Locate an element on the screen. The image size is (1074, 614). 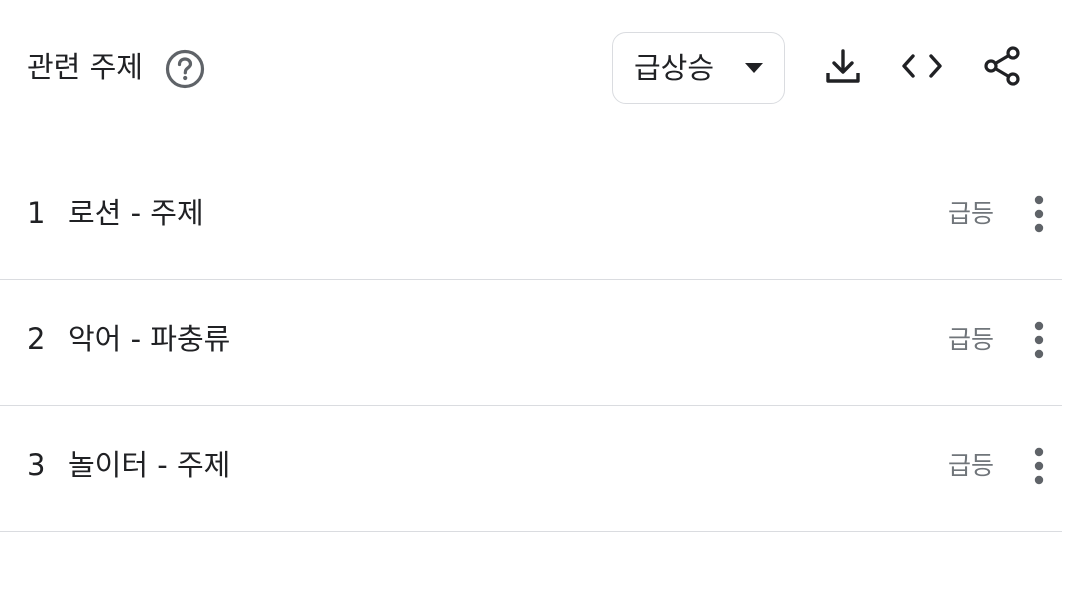
item-label: 놀이터 - 주제 is located at coordinates (149, 465).